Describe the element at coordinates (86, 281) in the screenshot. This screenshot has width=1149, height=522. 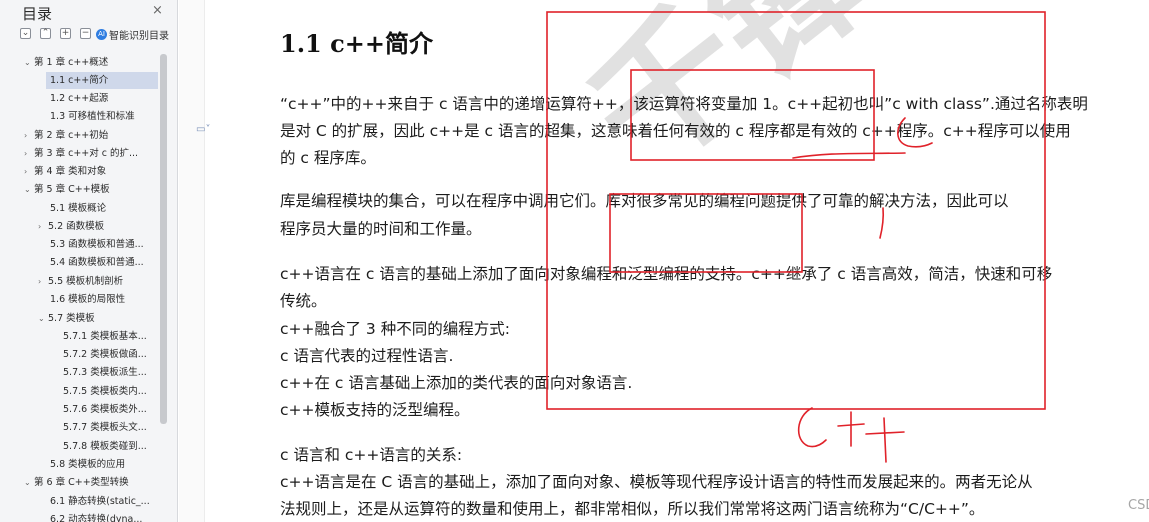
I see `toc-item-label: 5.5 模板机制剖析` at that location.